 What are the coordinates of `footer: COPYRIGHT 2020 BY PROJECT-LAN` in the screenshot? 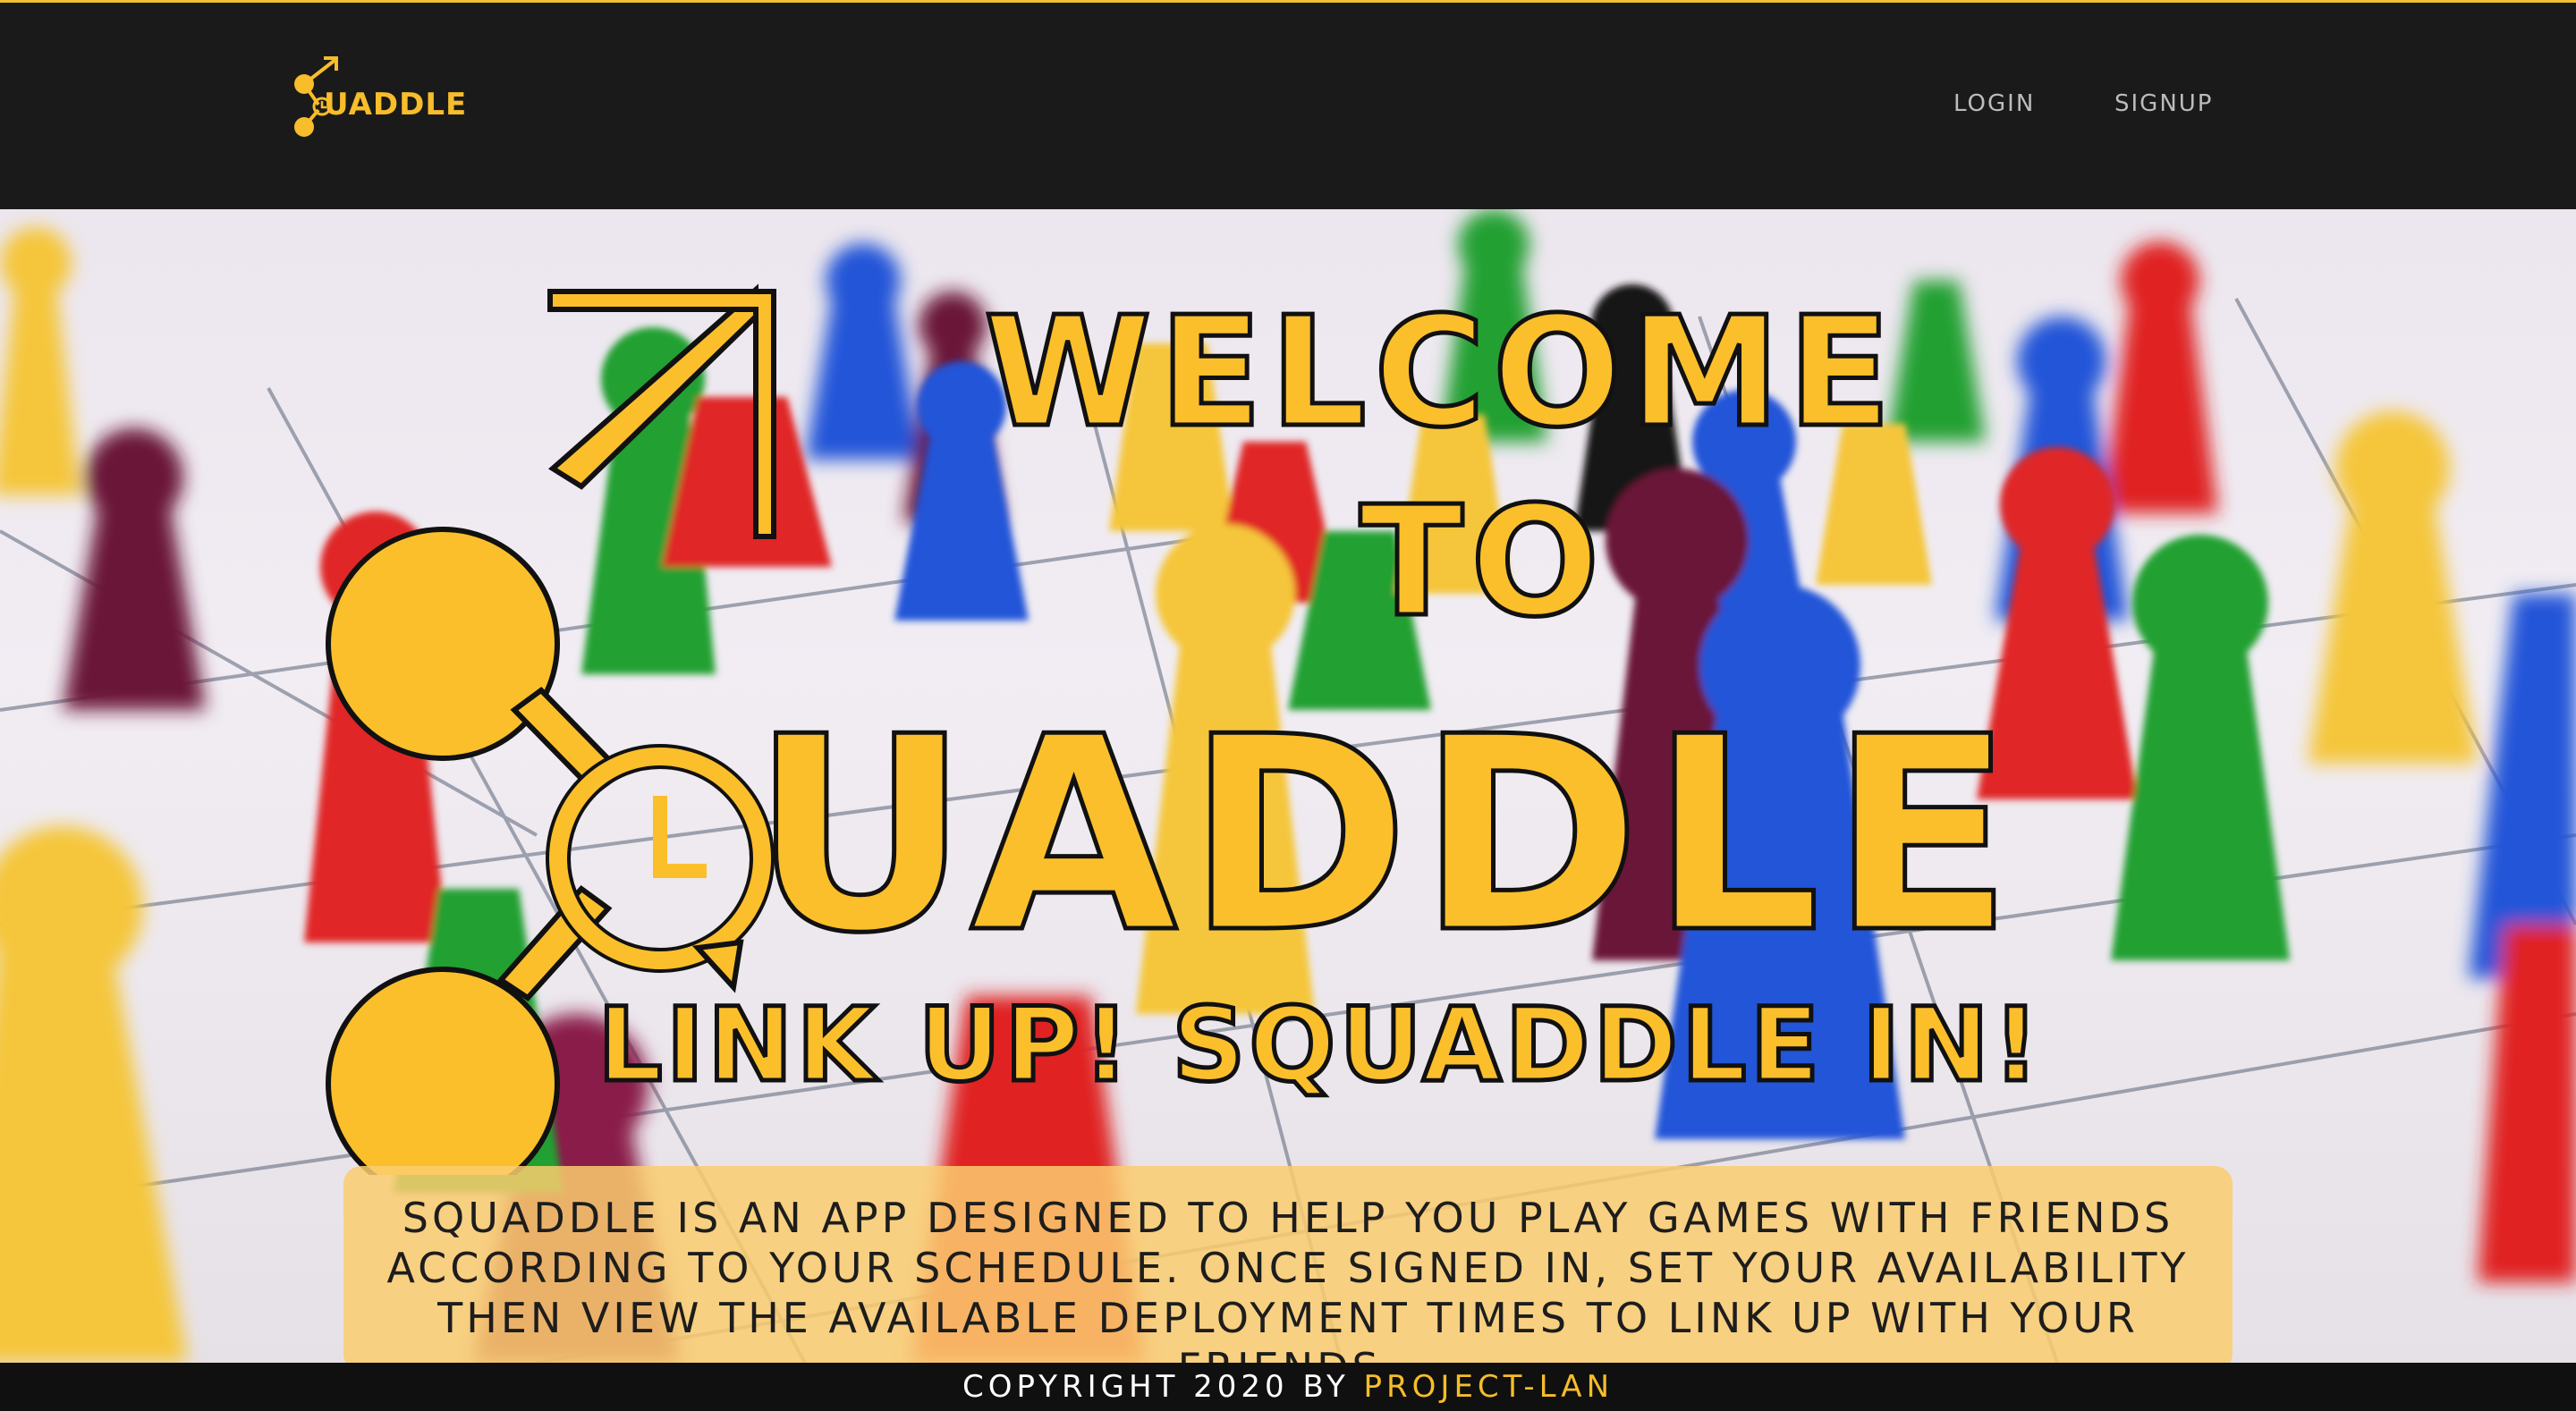 It's located at (1288, 1387).